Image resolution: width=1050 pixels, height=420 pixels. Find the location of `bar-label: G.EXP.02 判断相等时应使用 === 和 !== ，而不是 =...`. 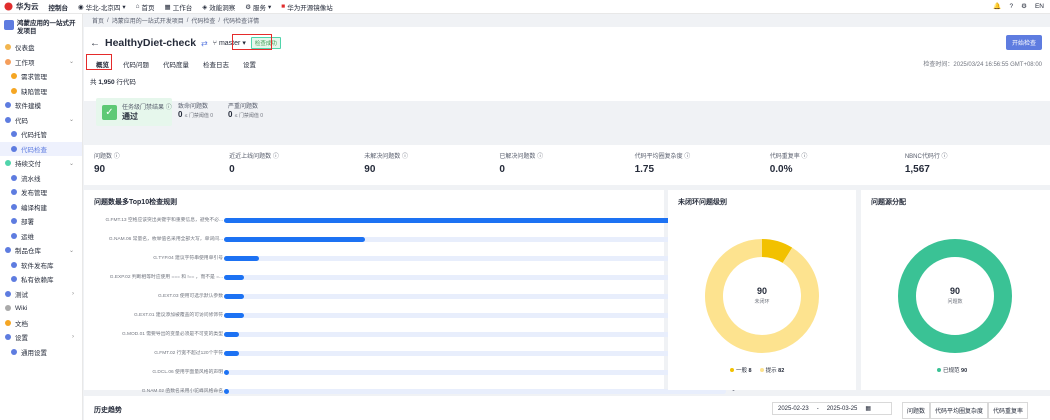

bar-label: G.EXP.02 判断相等时应使用 === 和 !== ，而不是 =... is located at coordinates (166, 277).